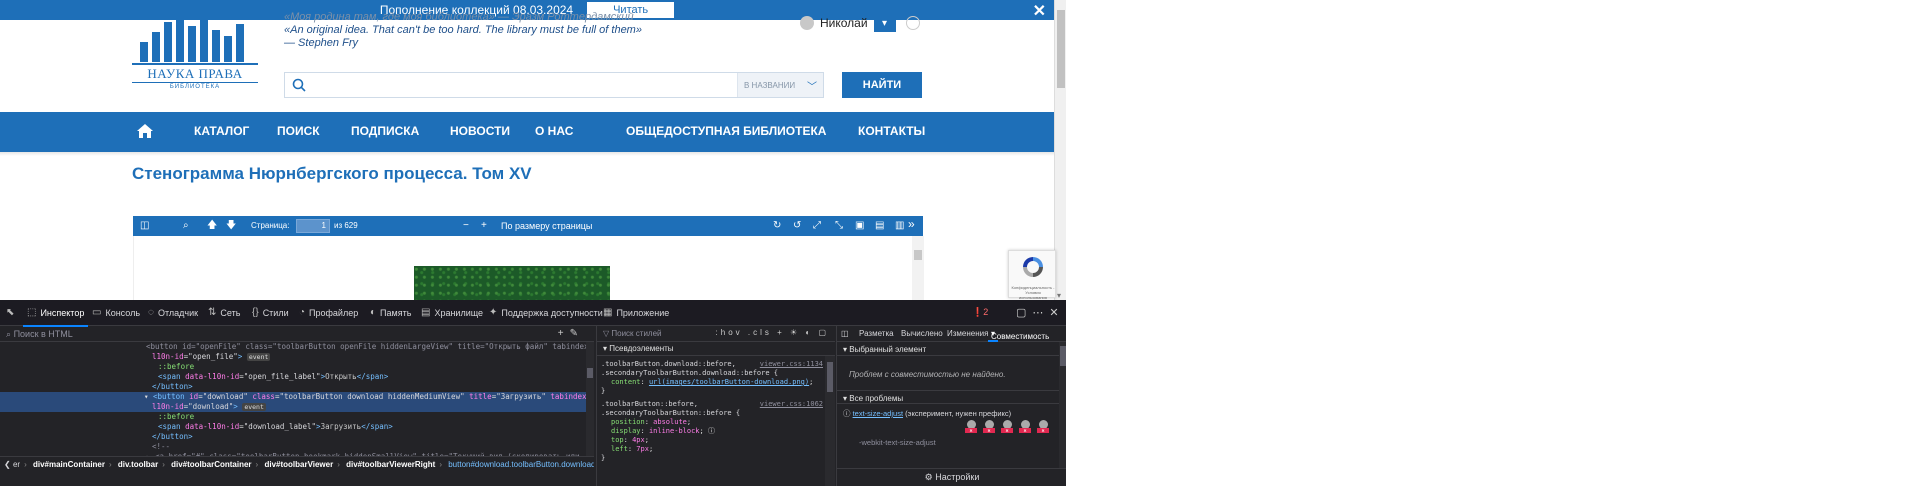 Image resolution: width=1919 pixels, height=486 pixels. I want to click on tab-storage: ▤ Хранилище, so click(452, 312).